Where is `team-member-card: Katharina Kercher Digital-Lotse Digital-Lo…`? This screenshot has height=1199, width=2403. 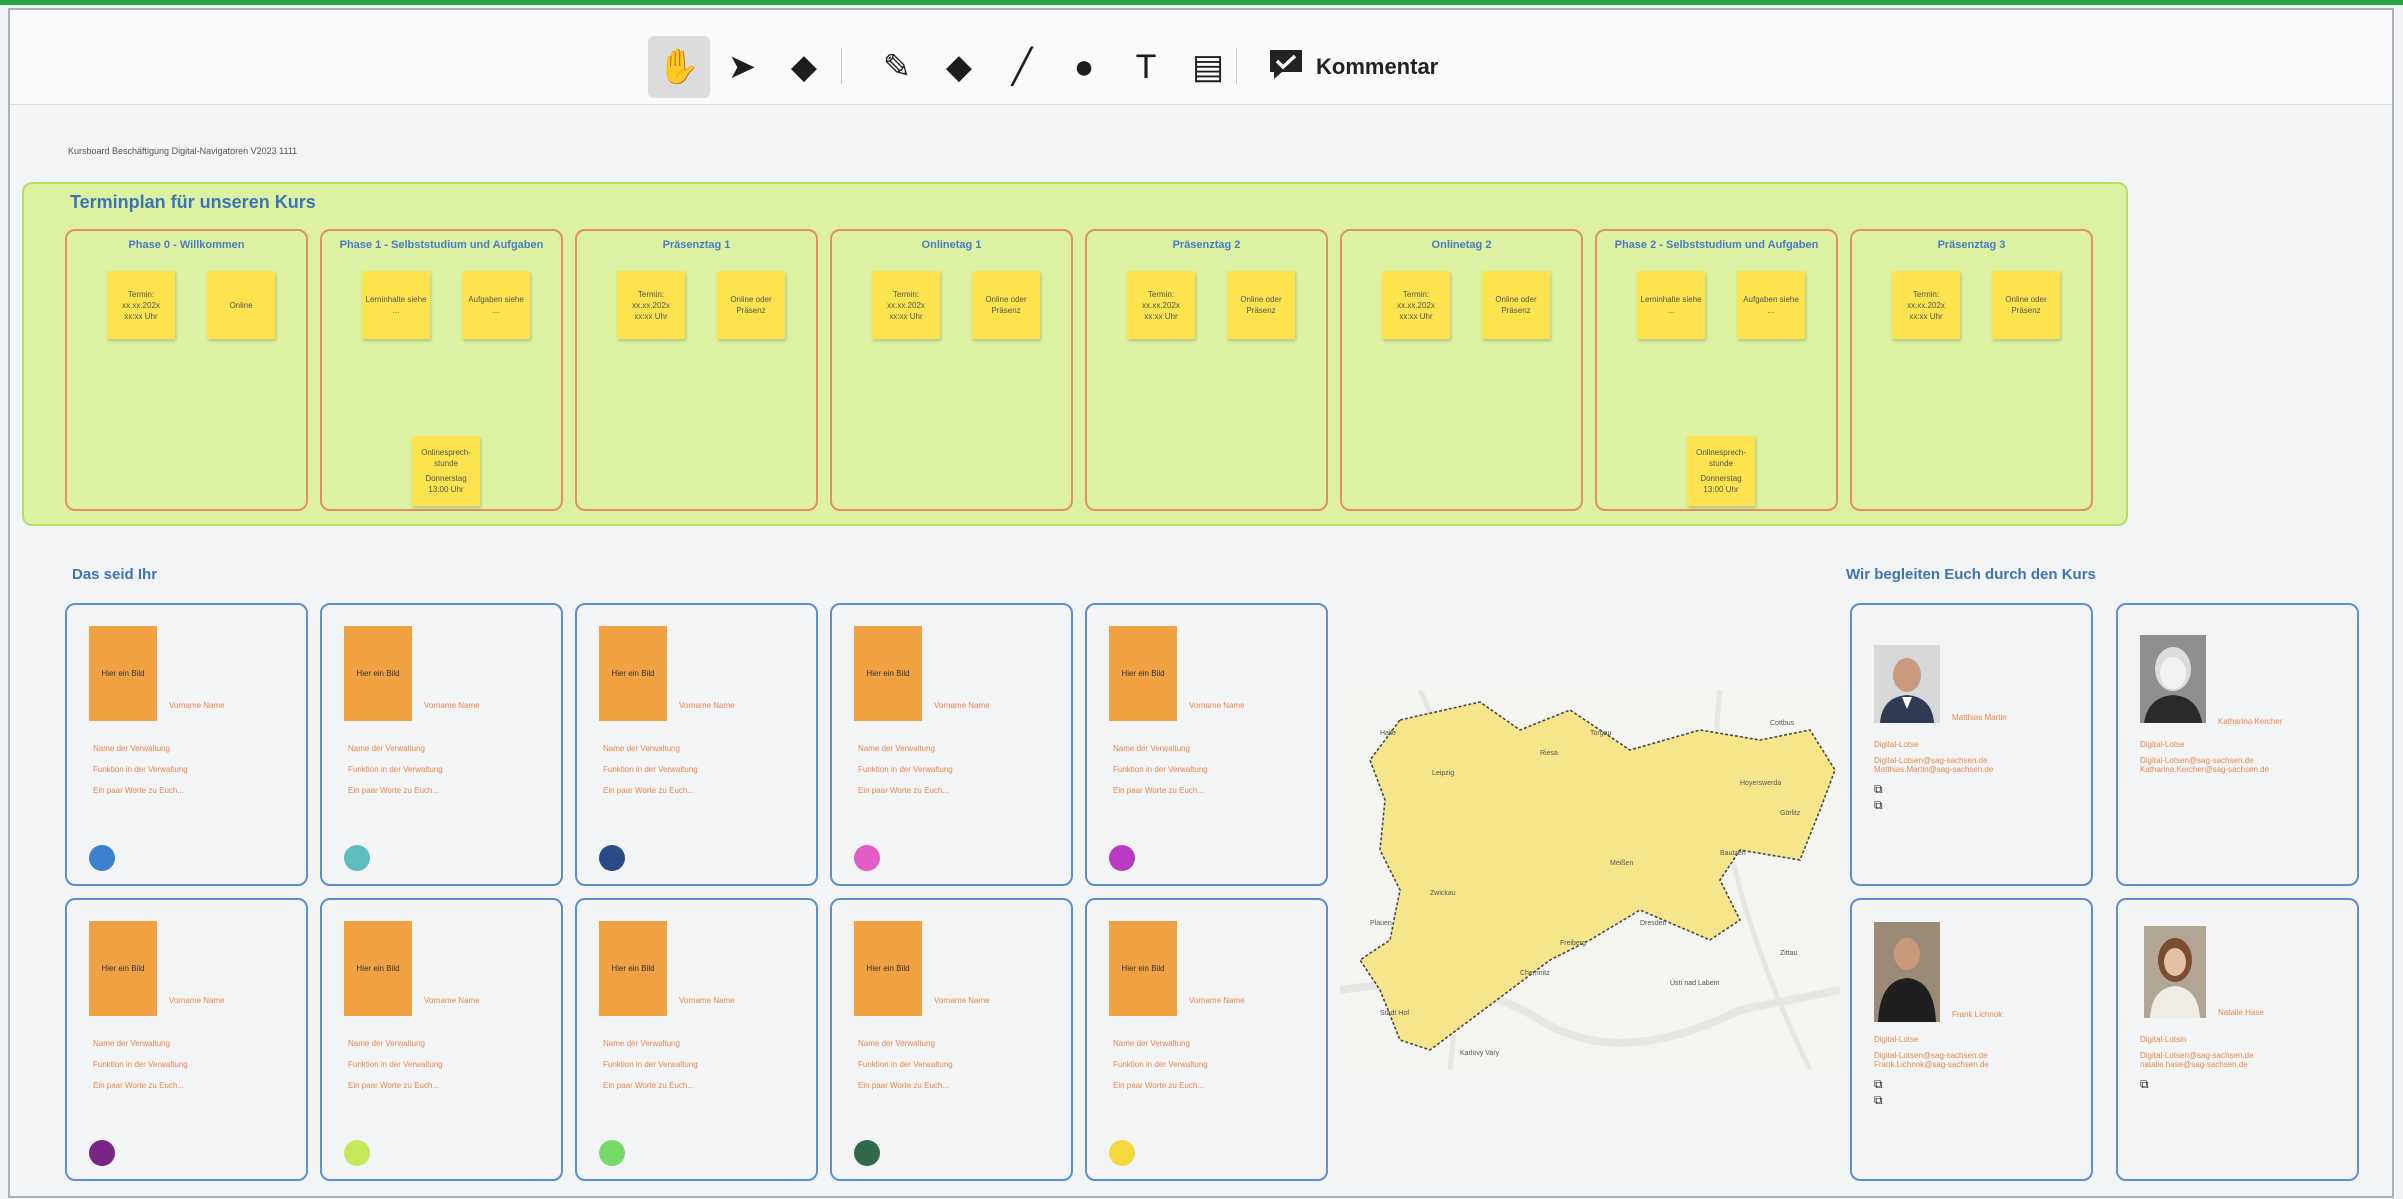
team-member-card: Katharina Kercher Digital-Lotse Digital-Lo… is located at coordinates (2237, 744).